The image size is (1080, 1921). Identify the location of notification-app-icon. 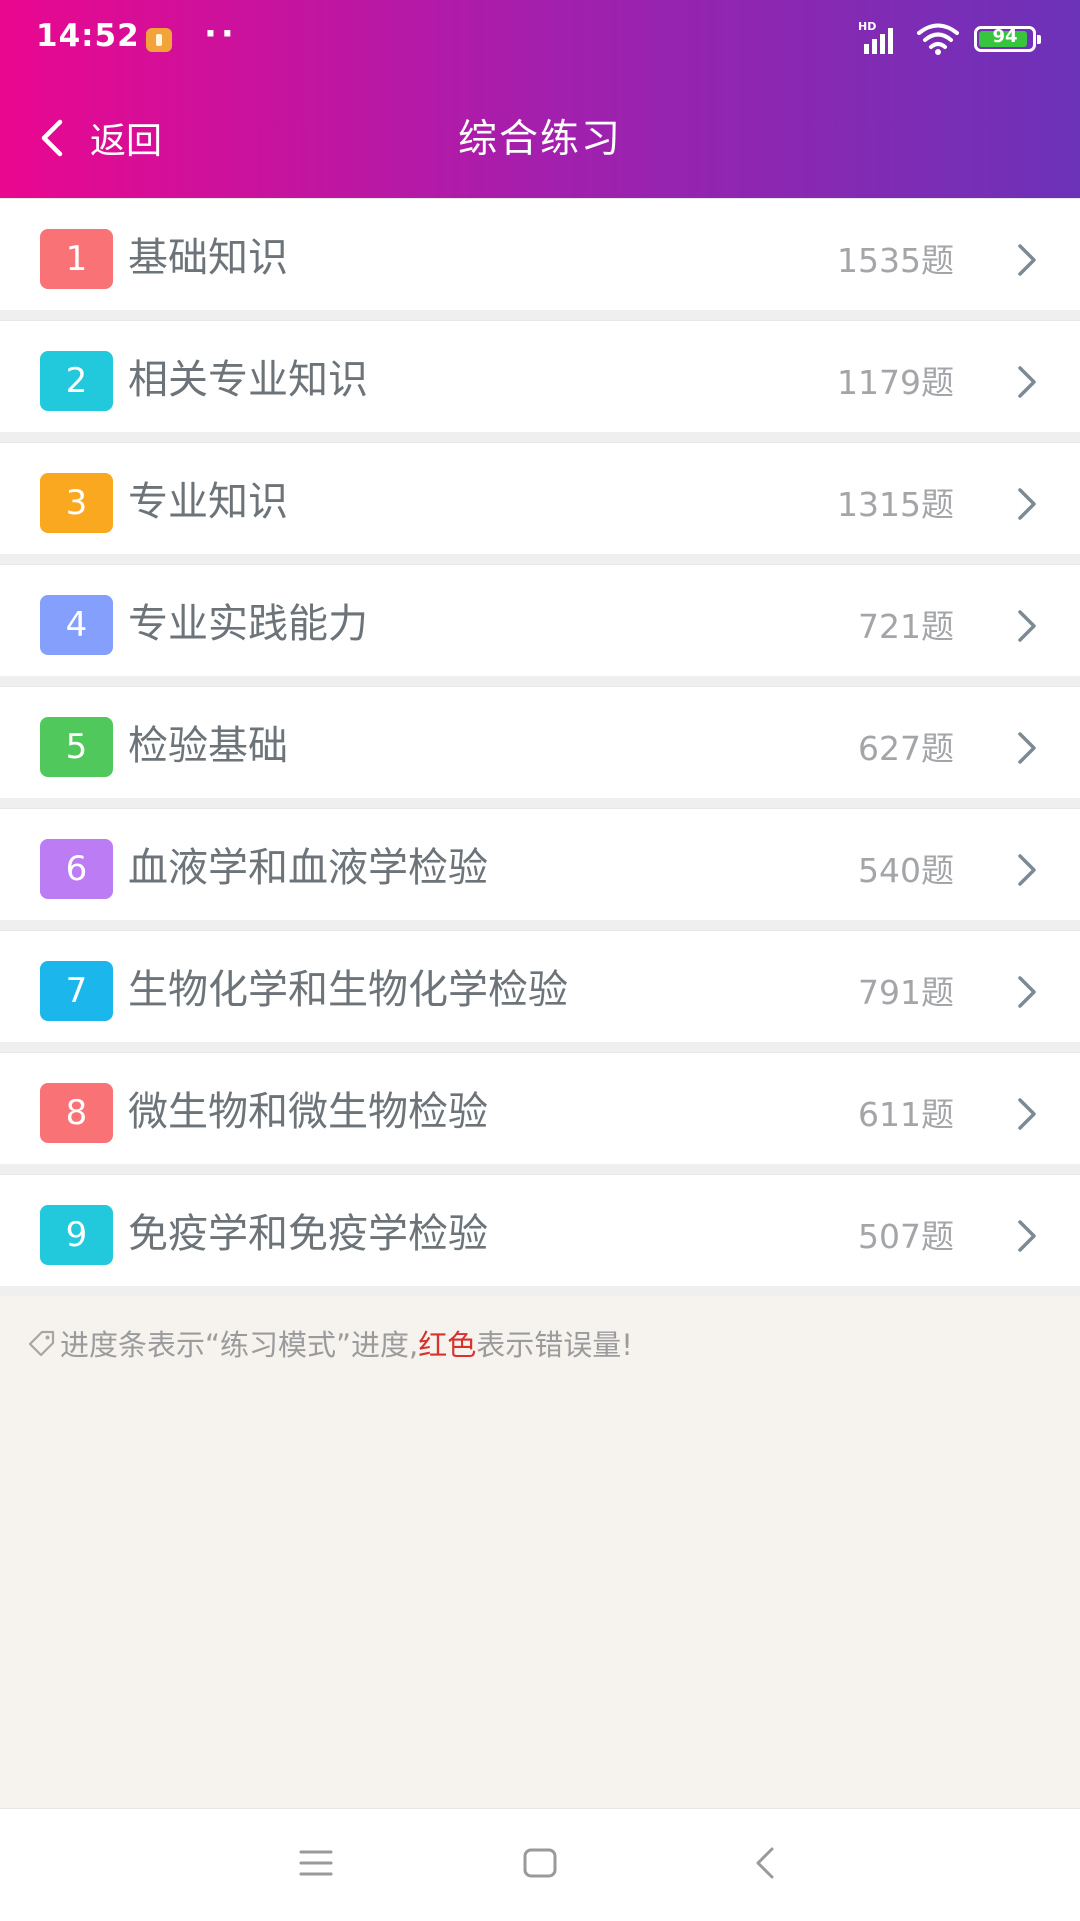
(159, 40).